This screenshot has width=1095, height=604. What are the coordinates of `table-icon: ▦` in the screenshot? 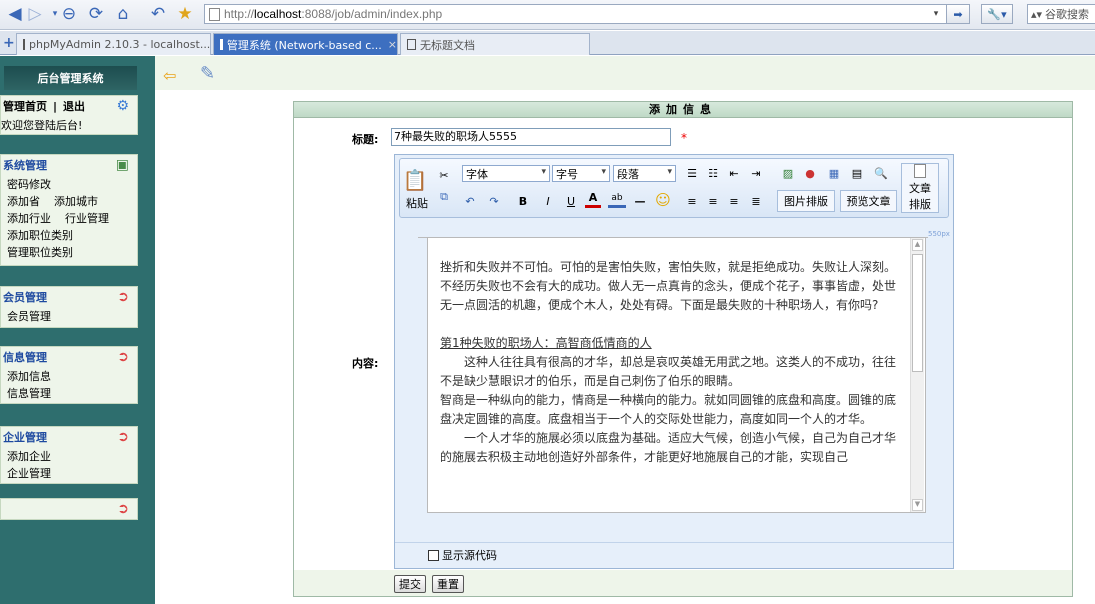 It's located at (834, 173).